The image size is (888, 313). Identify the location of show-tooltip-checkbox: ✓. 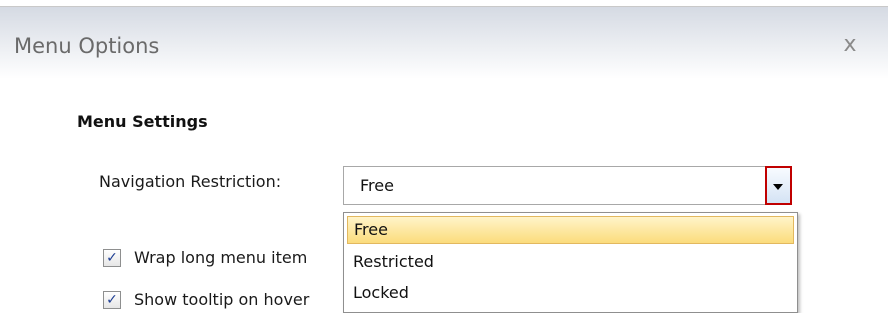
(112, 300).